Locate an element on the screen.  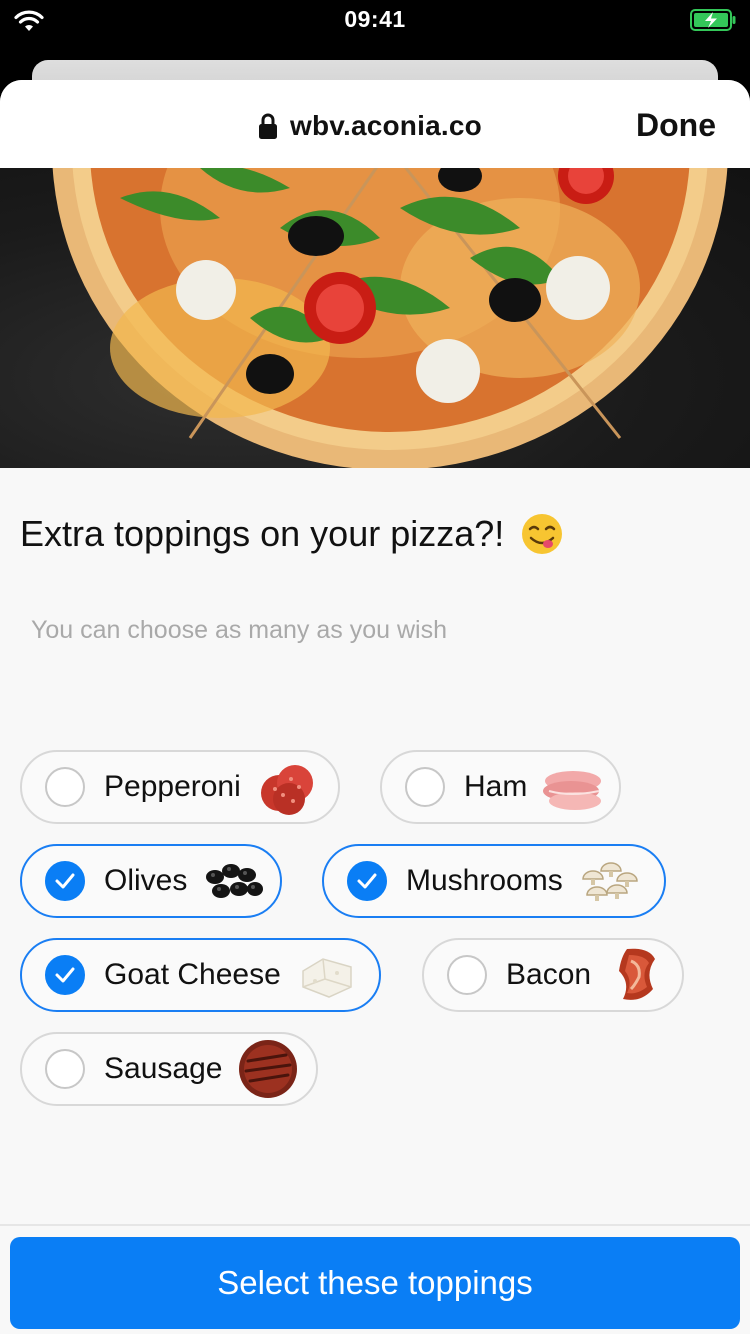
topping-chip-pepperoni: Pepperoni is located at coordinates (180, 787).